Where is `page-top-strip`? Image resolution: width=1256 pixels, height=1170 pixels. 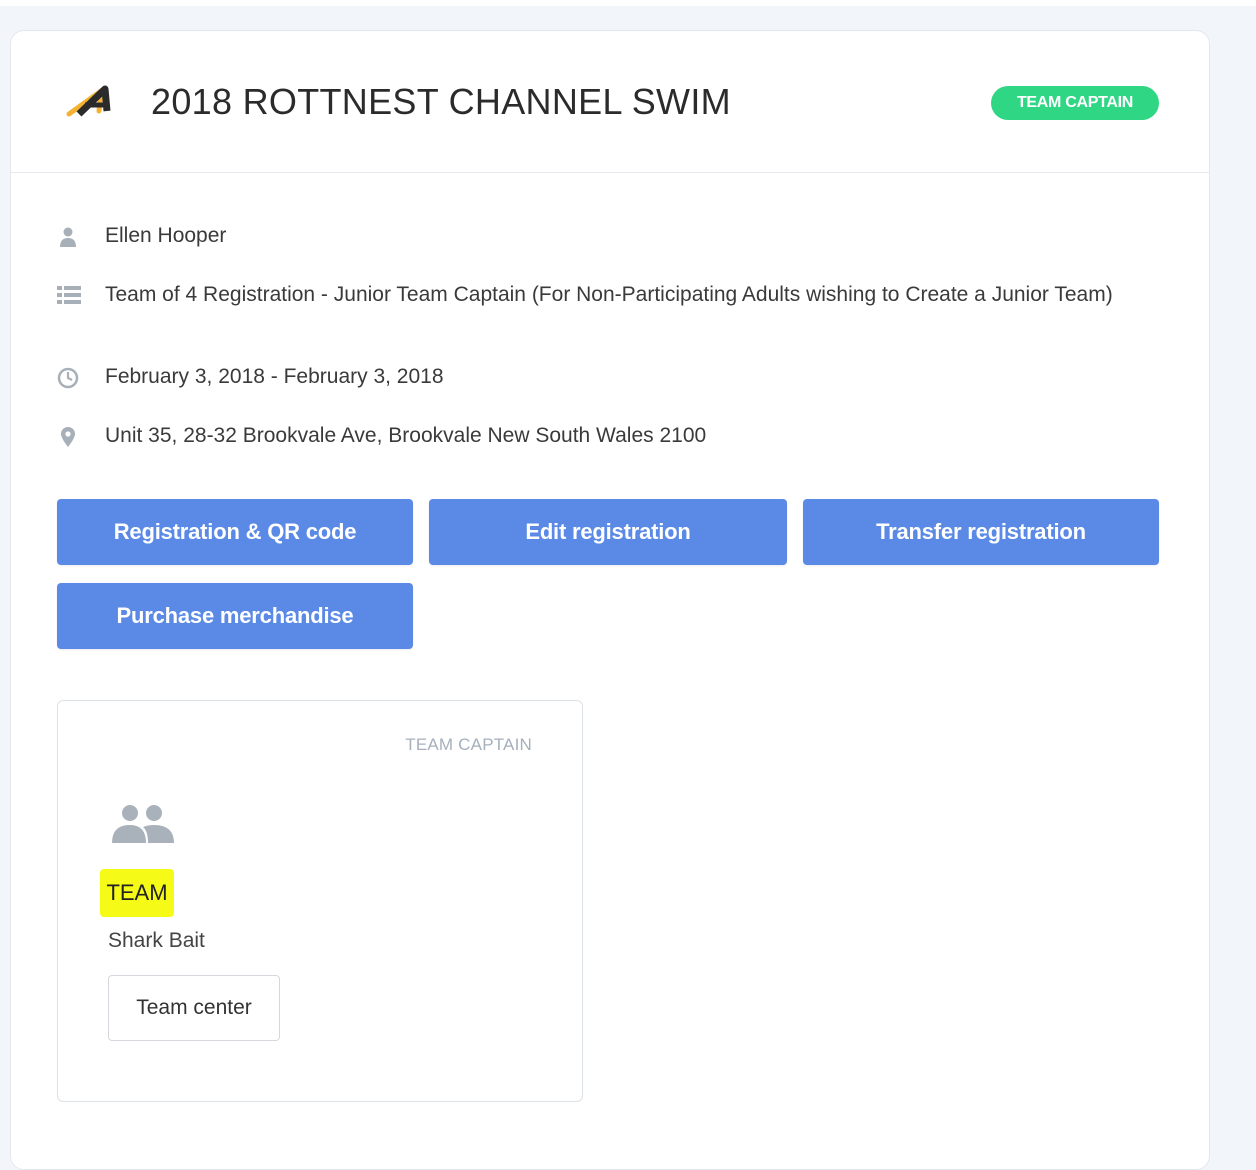 page-top-strip is located at coordinates (628, 3).